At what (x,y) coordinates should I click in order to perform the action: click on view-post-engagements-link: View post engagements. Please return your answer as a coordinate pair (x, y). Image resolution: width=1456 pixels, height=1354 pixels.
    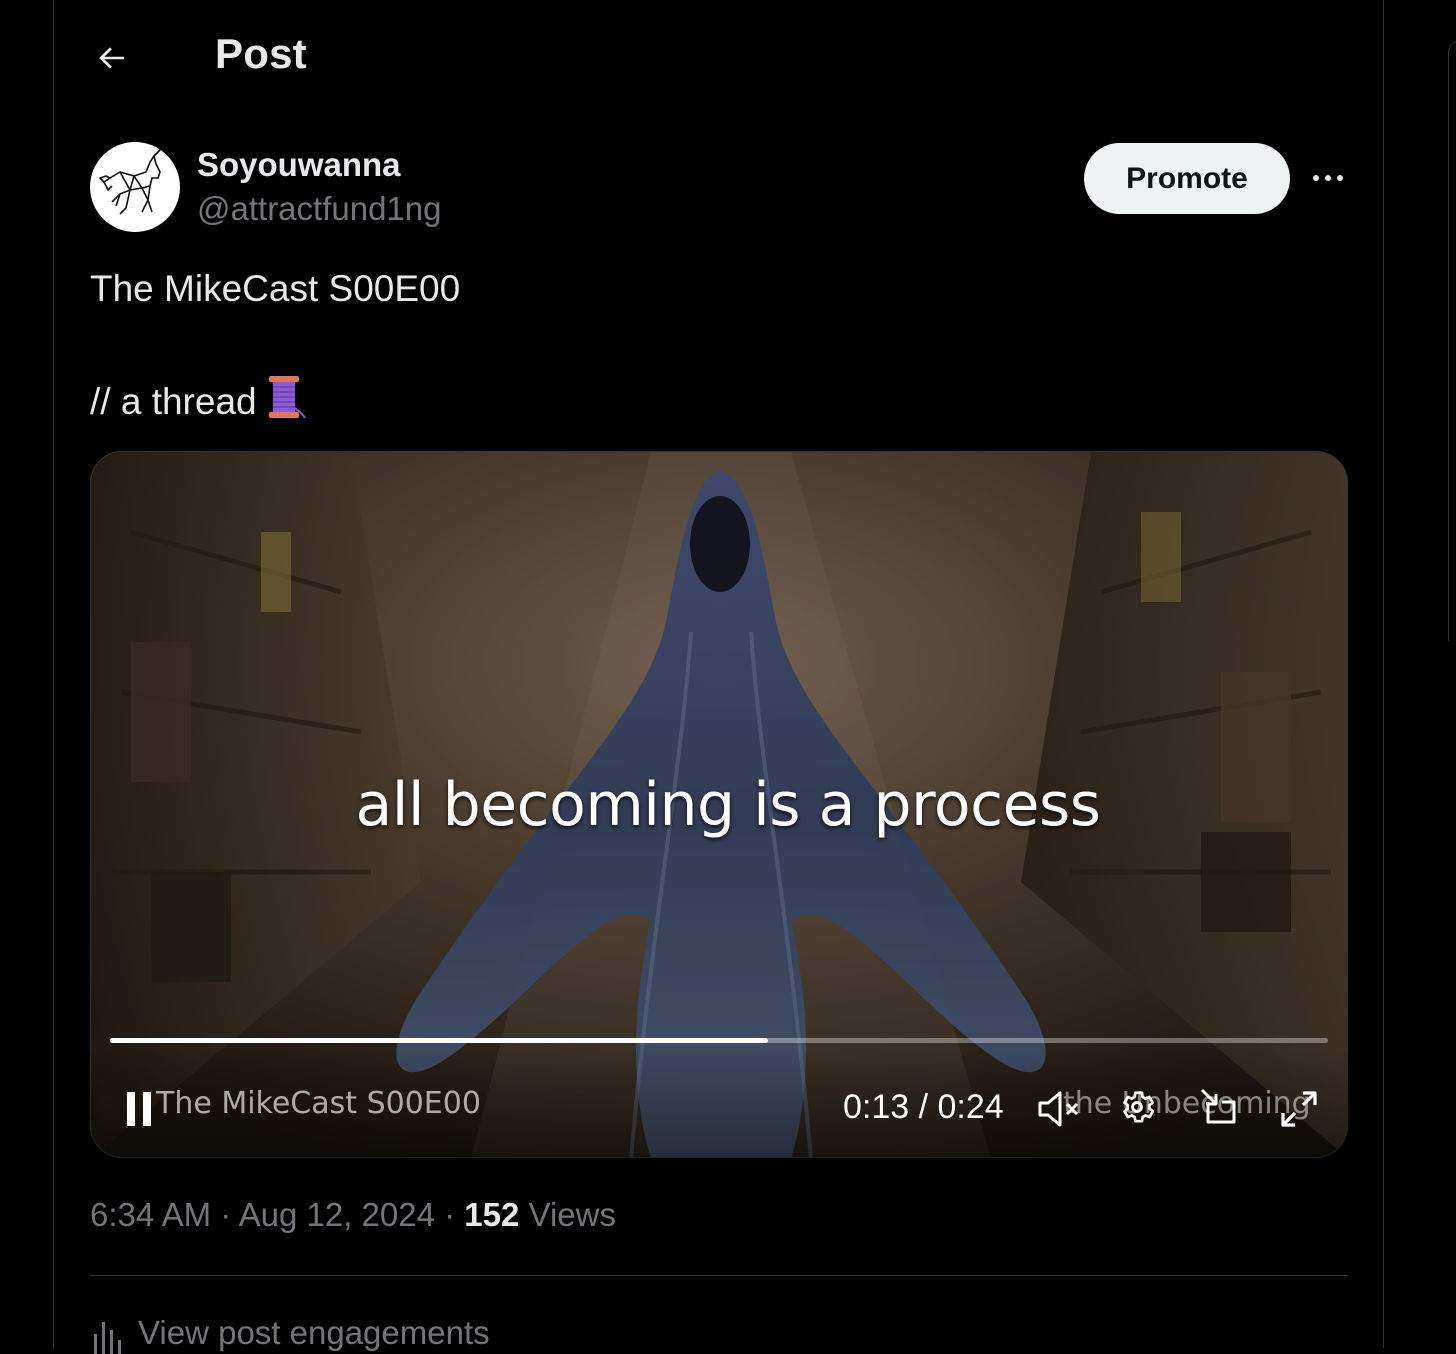
    Looking at the image, I should click on (290, 1334).